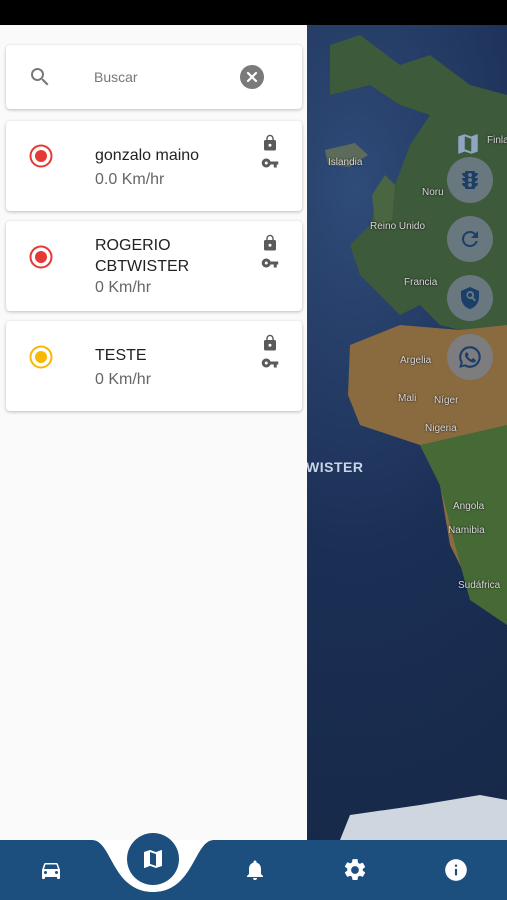 The height and width of the screenshot is (900, 507). What do you see at coordinates (154, 166) in the screenshot?
I see `device-item: gonzalo maino 0.0 Km/hr` at bounding box center [154, 166].